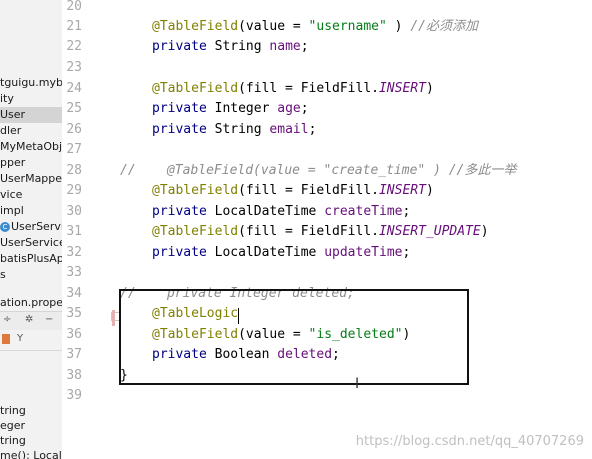 This screenshot has height=459, width=592. Describe the element at coordinates (31, 115) in the screenshot. I see `tree-item-user-class: User` at that location.